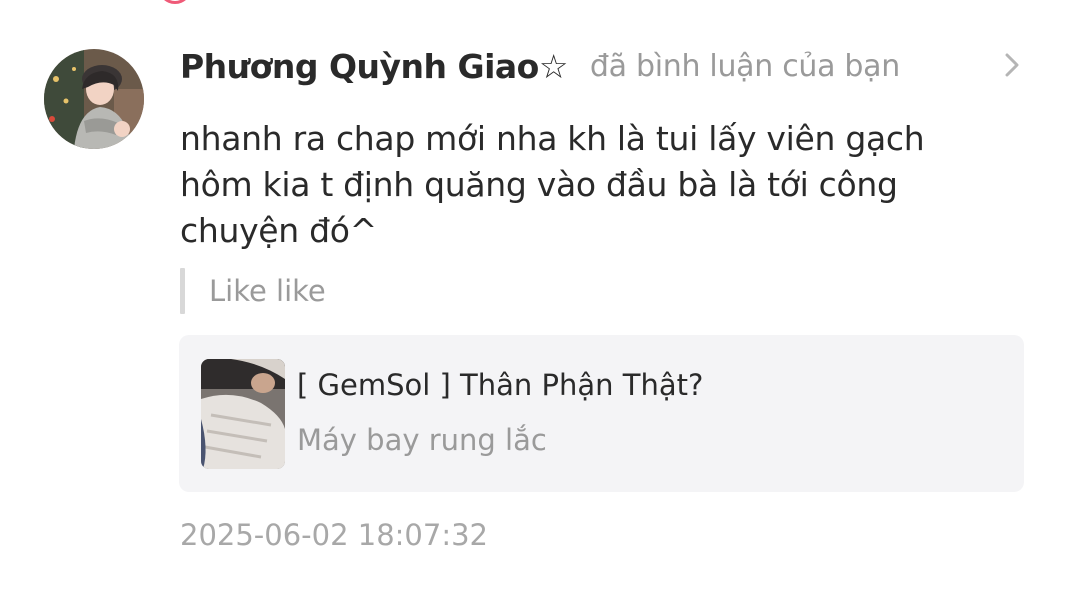 Image resolution: width=1068 pixels, height=600 pixels. What do you see at coordinates (334, 535) in the screenshot?
I see `timestamp: 2025-06-02 18:07:32` at bounding box center [334, 535].